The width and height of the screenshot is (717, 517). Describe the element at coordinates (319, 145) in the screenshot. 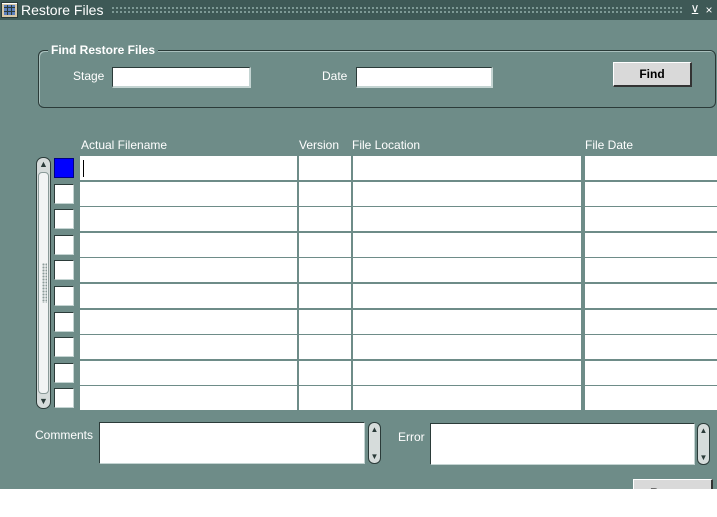

I see `column-header-version: Version` at that location.